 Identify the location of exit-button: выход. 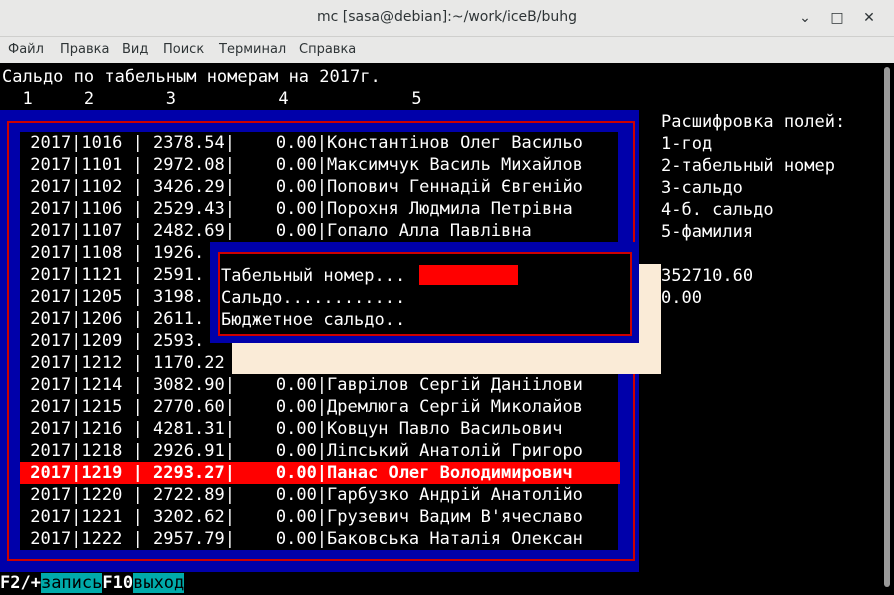
(159, 583).